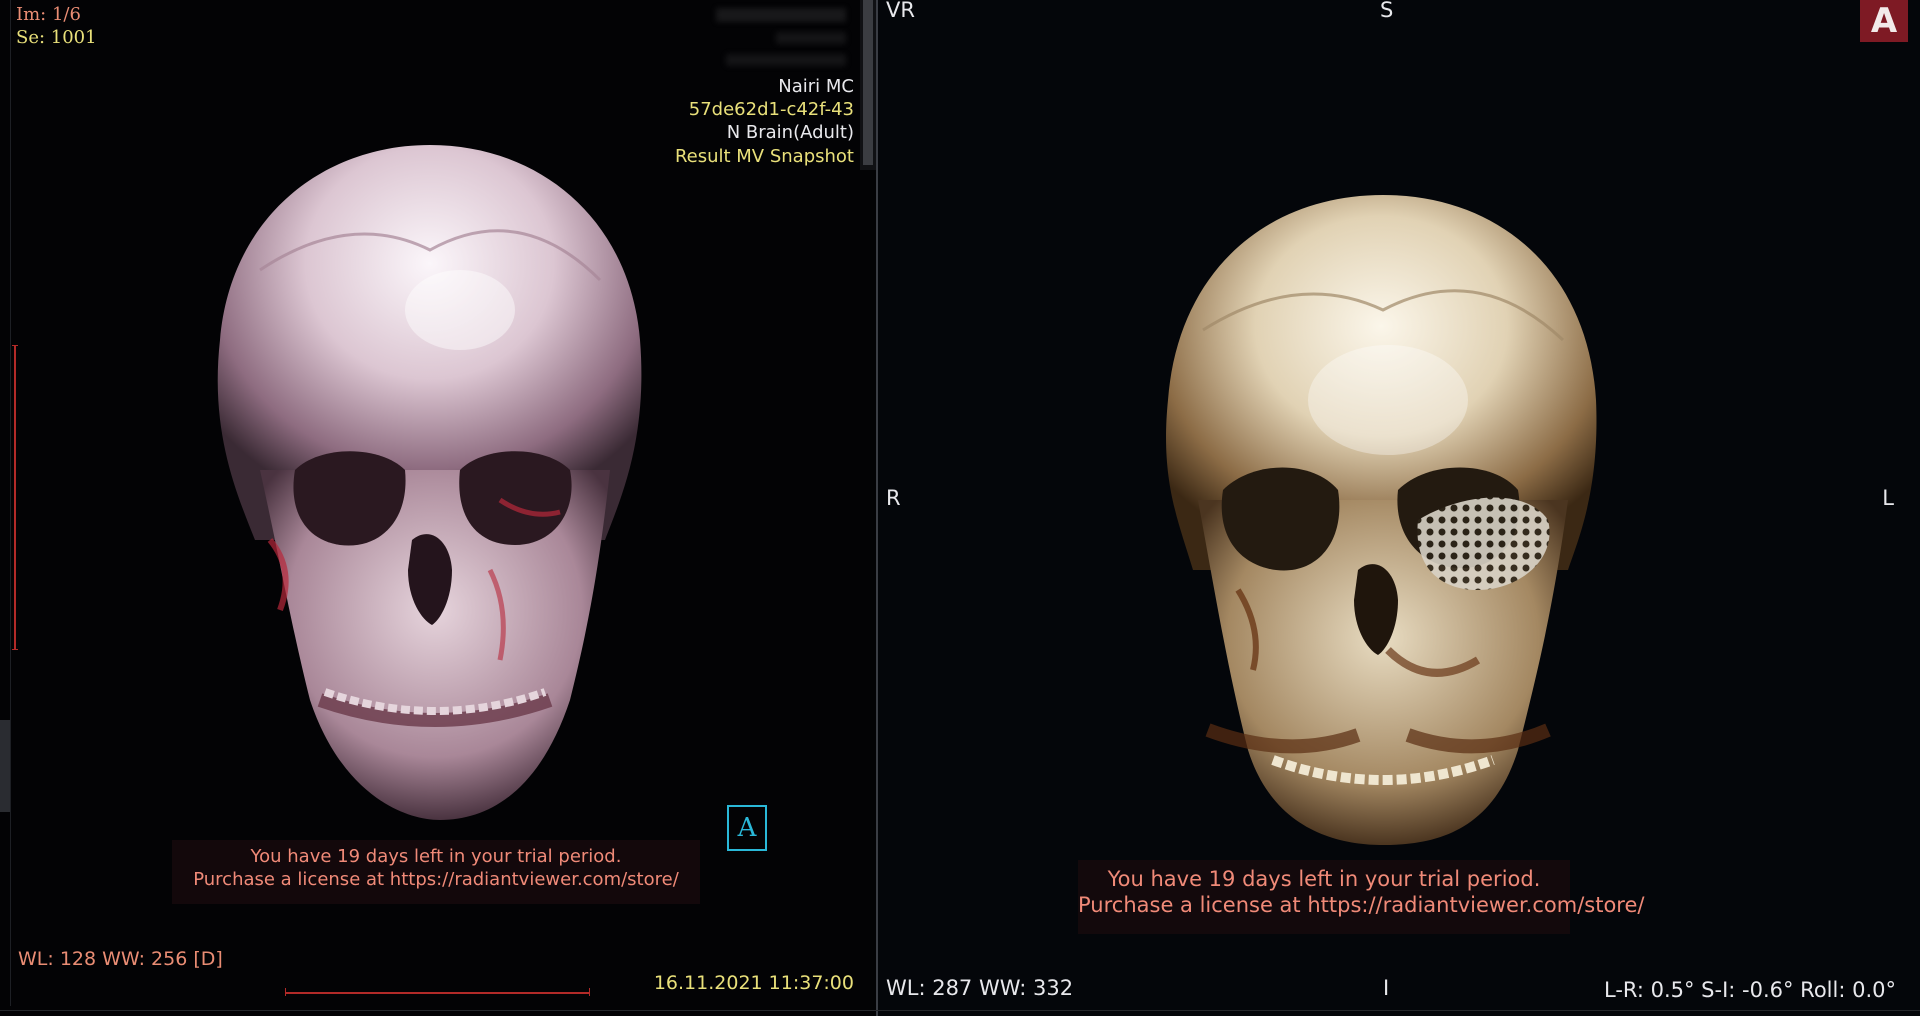  Describe the element at coordinates (120, 959) in the screenshot. I see `window-level: WL: 128 WW: 256 [D]` at that location.